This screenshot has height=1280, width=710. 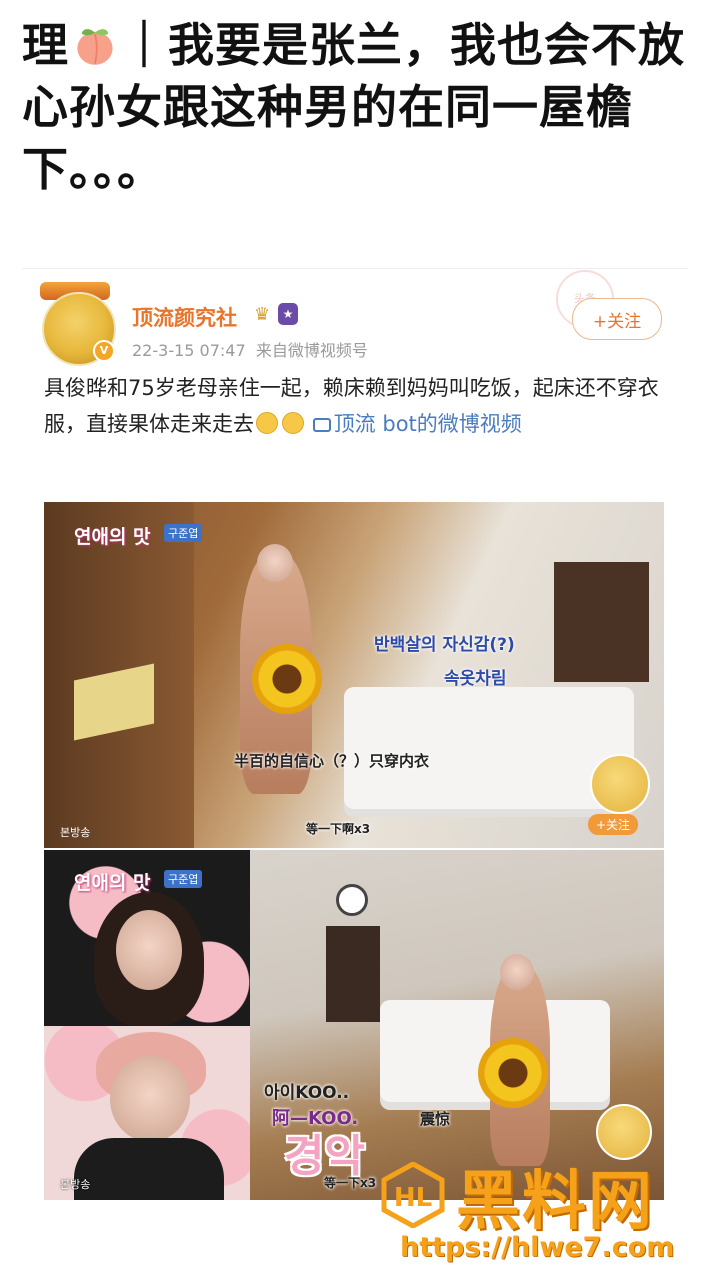 I want to click on level-badge-icon: ★, so click(x=288, y=314).